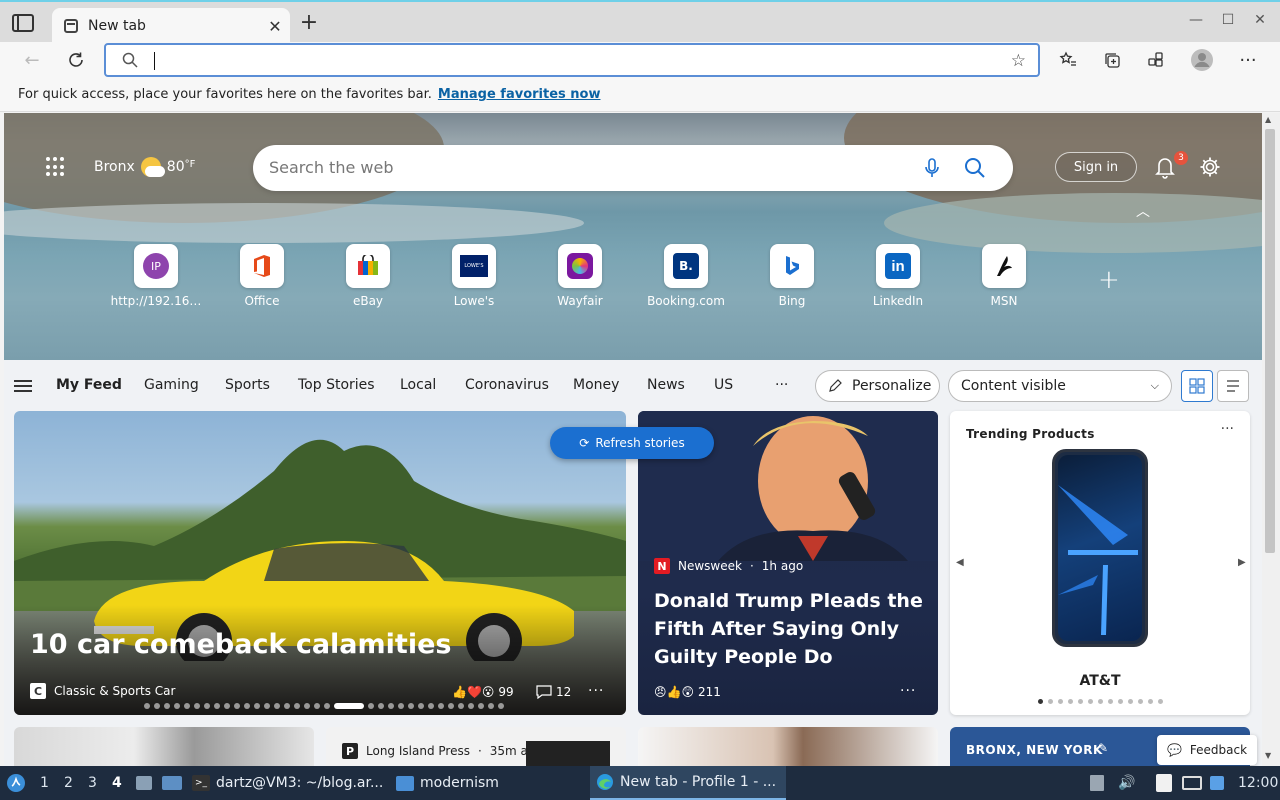 This screenshot has height=800, width=1280. Describe the element at coordinates (16, 783) in the screenshot. I see `start-menu-icon` at that location.